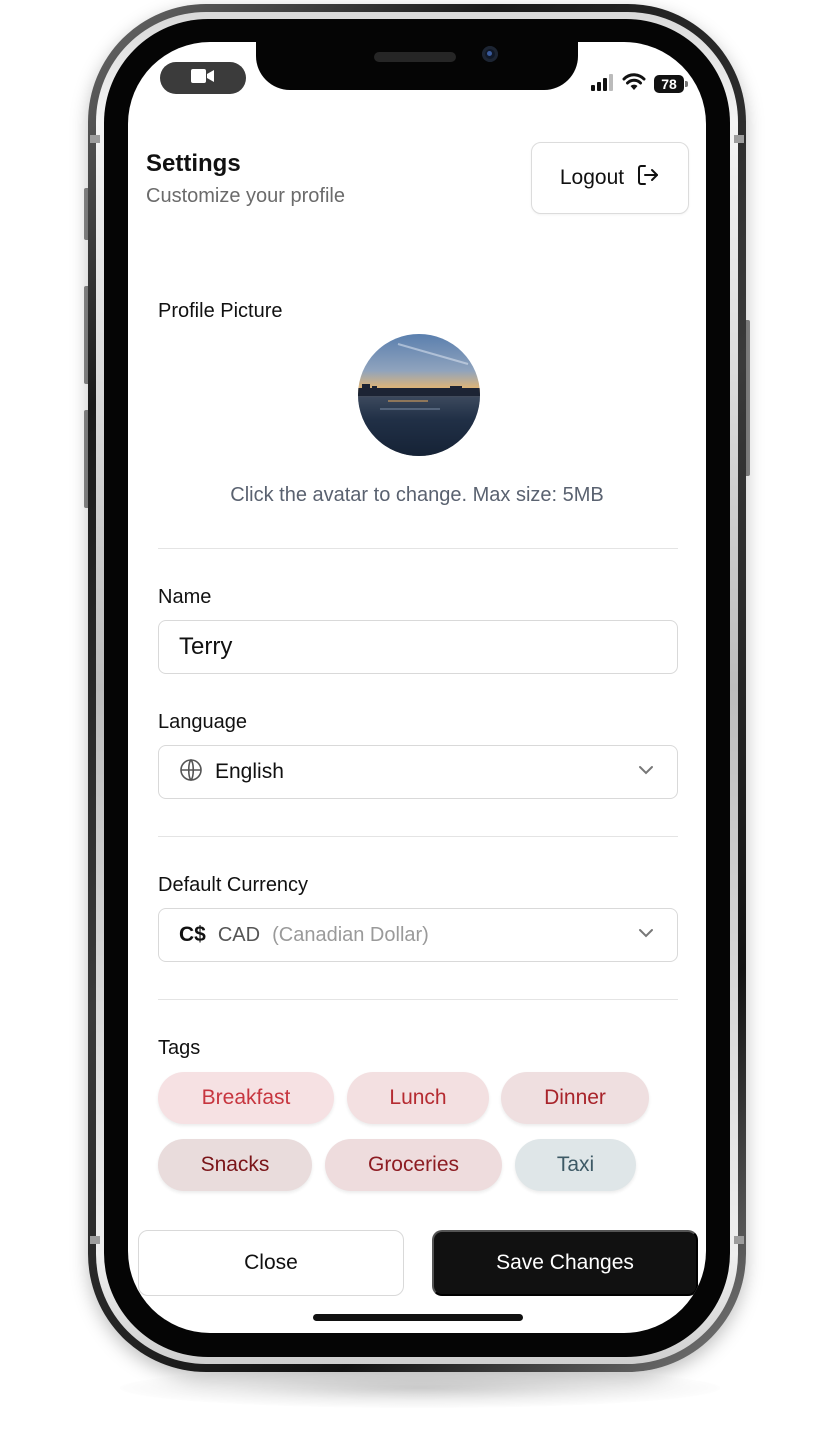  Describe the element at coordinates (417, 66) in the screenshot. I see `notch` at that location.